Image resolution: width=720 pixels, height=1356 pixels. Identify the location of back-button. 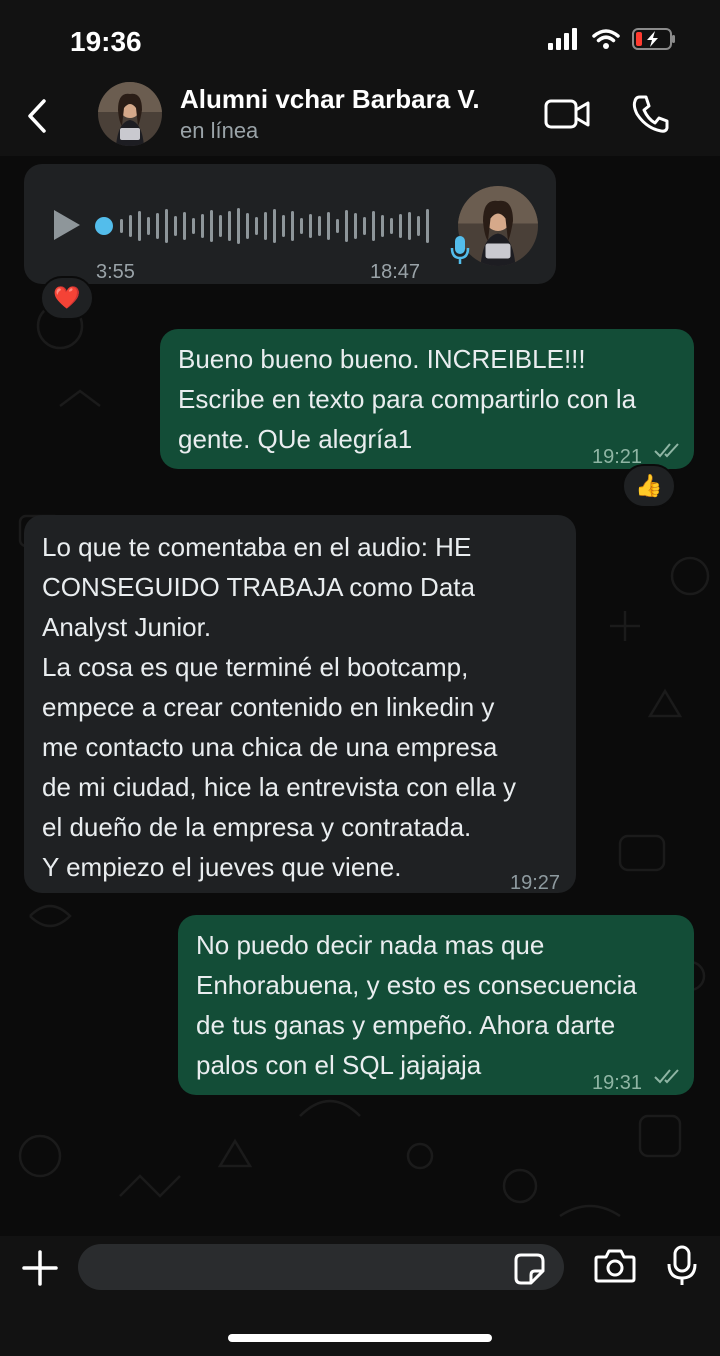
(37, 116).